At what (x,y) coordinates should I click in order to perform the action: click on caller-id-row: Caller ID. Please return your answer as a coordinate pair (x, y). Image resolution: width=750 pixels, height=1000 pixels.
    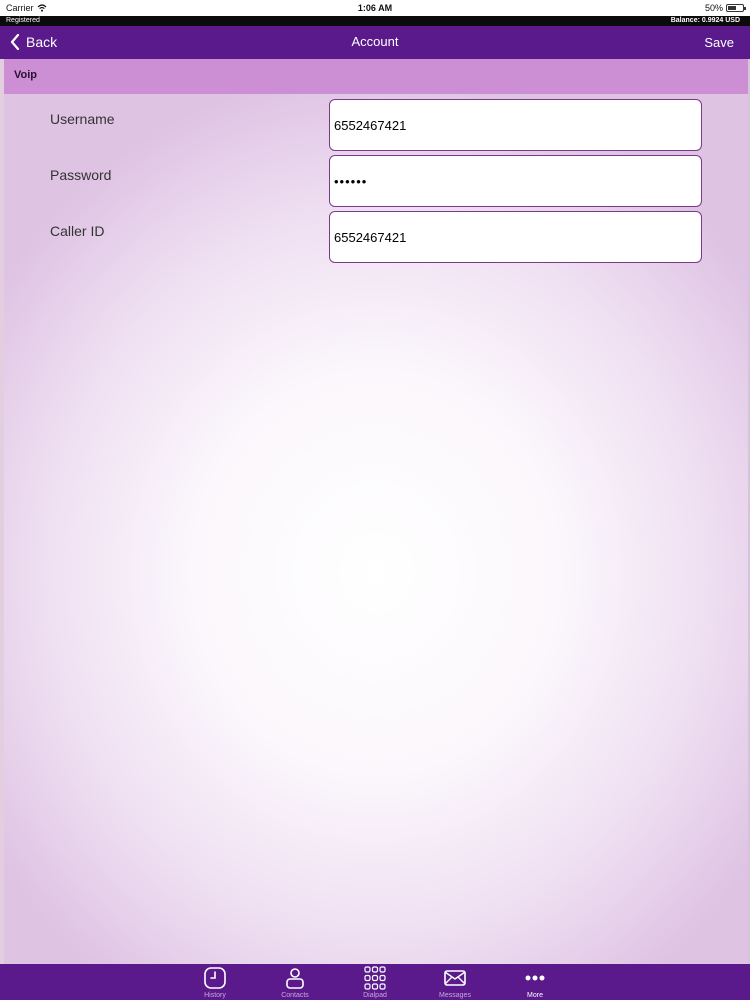
    Looking at the image, I should click on (376, 234).